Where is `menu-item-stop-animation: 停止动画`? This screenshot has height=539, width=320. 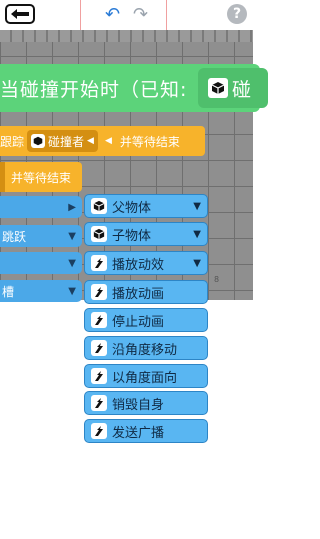
menu-item-stop-animation: 停止动画 is located at coordinates (146, 320).